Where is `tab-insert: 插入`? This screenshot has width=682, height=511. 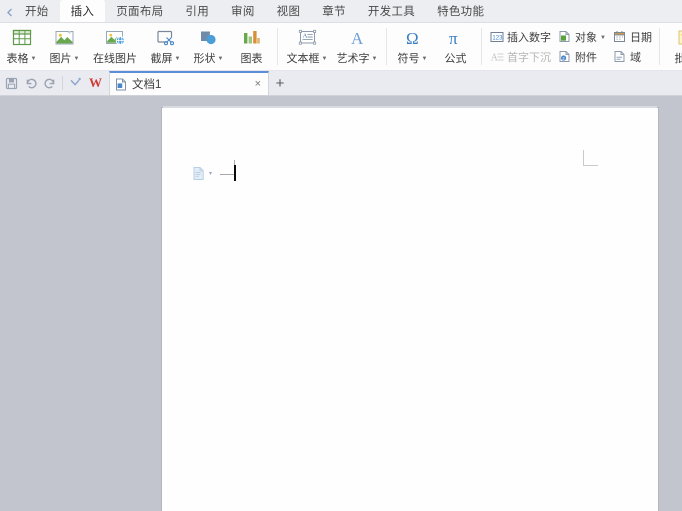 tab-insert: 插入 is located at coordinates (82, 11).